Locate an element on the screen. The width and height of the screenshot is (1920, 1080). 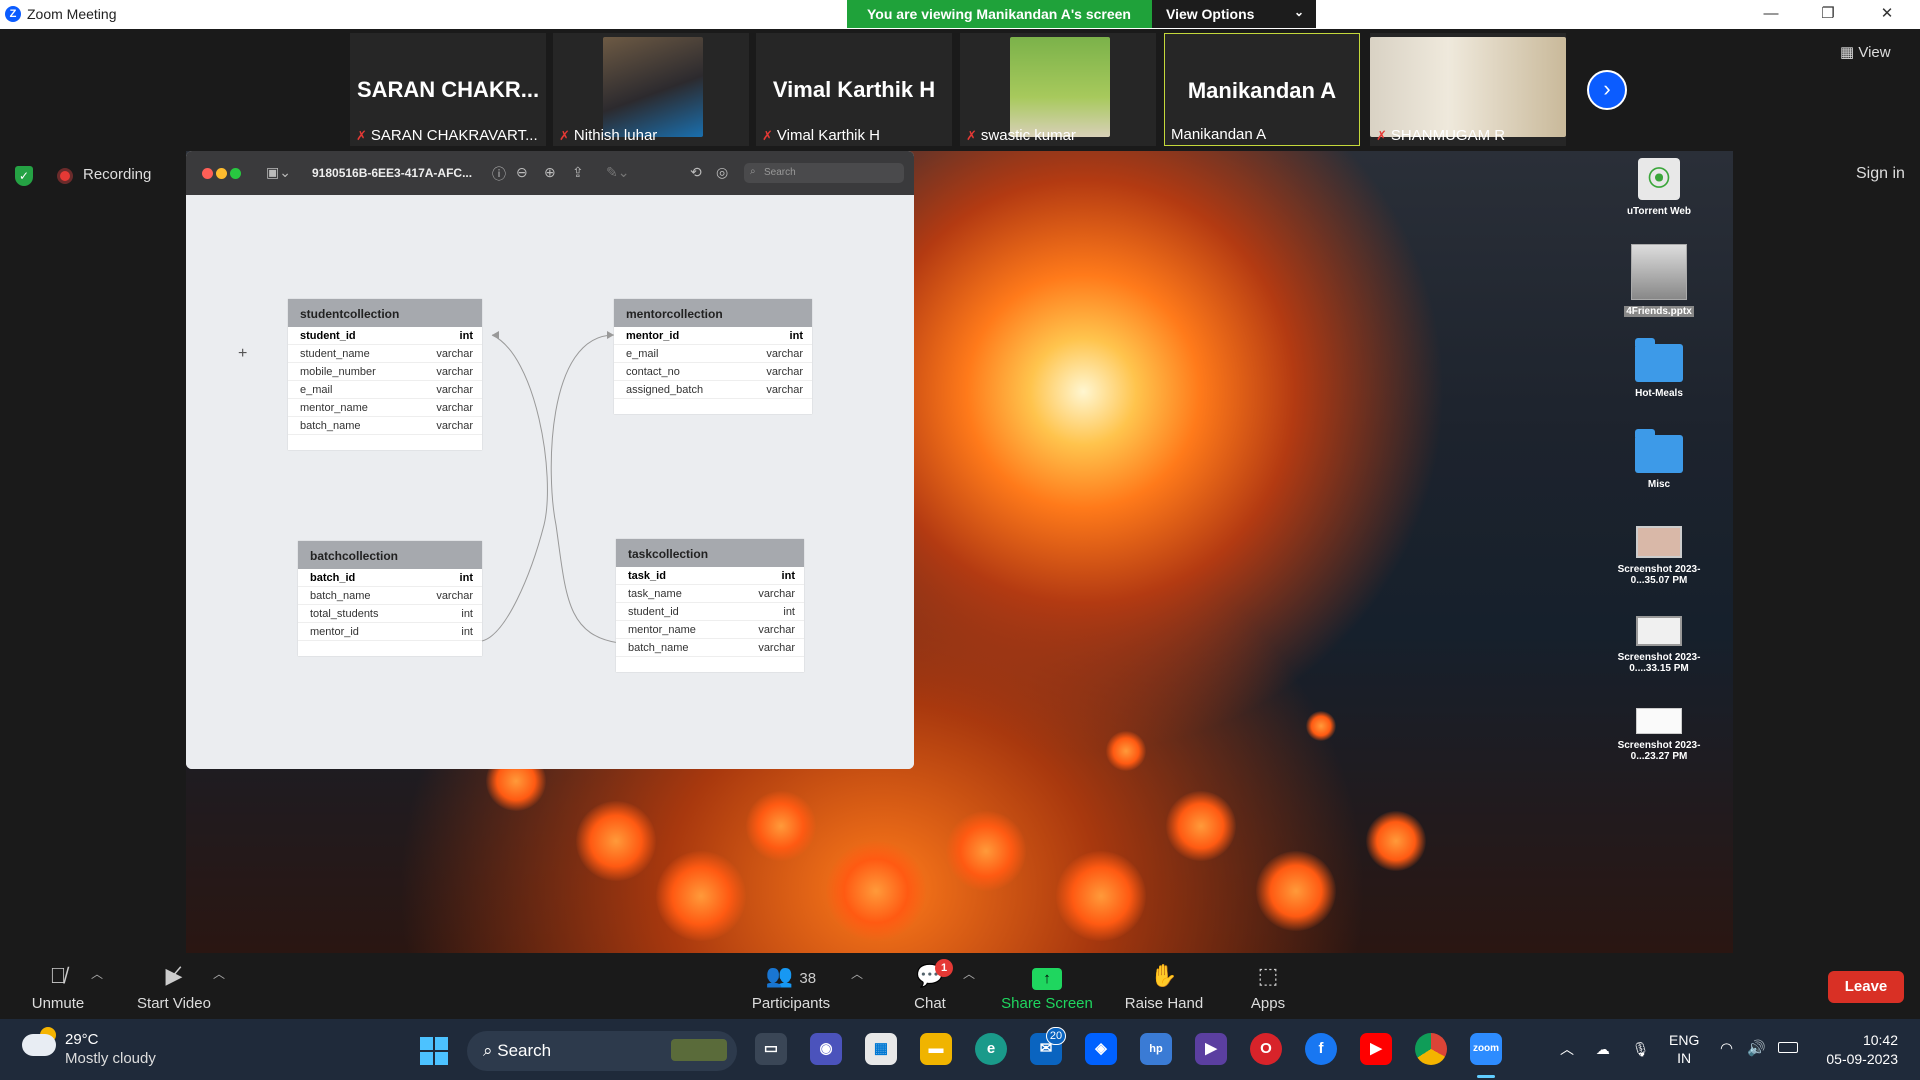
erd-row: task_name varchar is located at coordinates (710, 594).